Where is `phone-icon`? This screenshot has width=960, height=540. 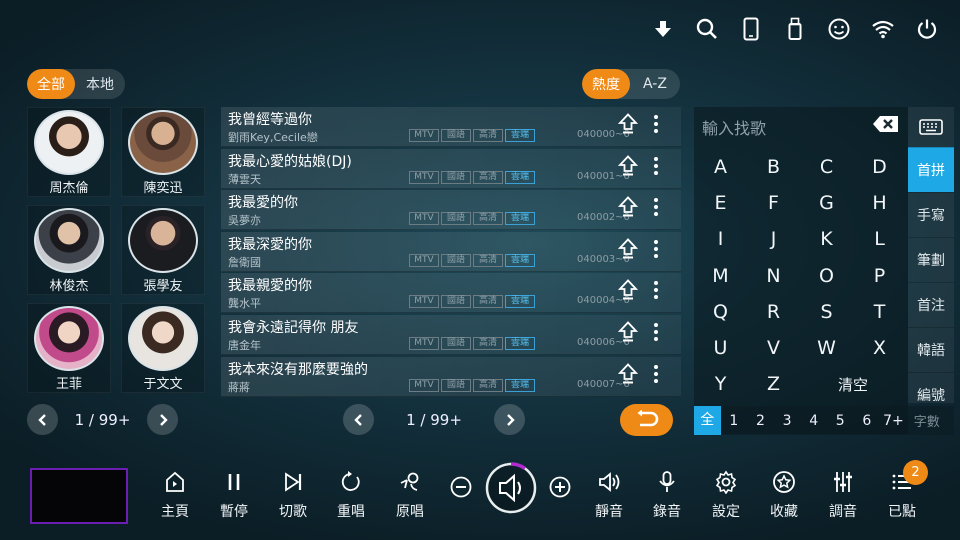
phone-icon is located at coordinates (751, 29).